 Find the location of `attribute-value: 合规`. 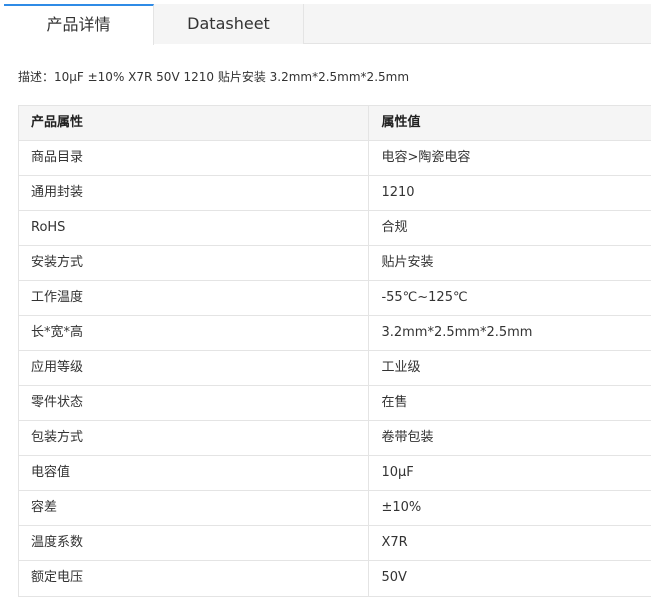

attribute-value: 合规 is located at coordinates (394, 227).